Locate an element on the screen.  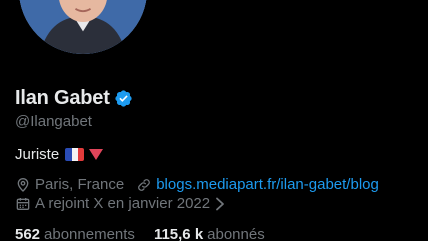
profile-stats: 562 abonnements 115,6 k abonnés is located at coordinates (140, 233).